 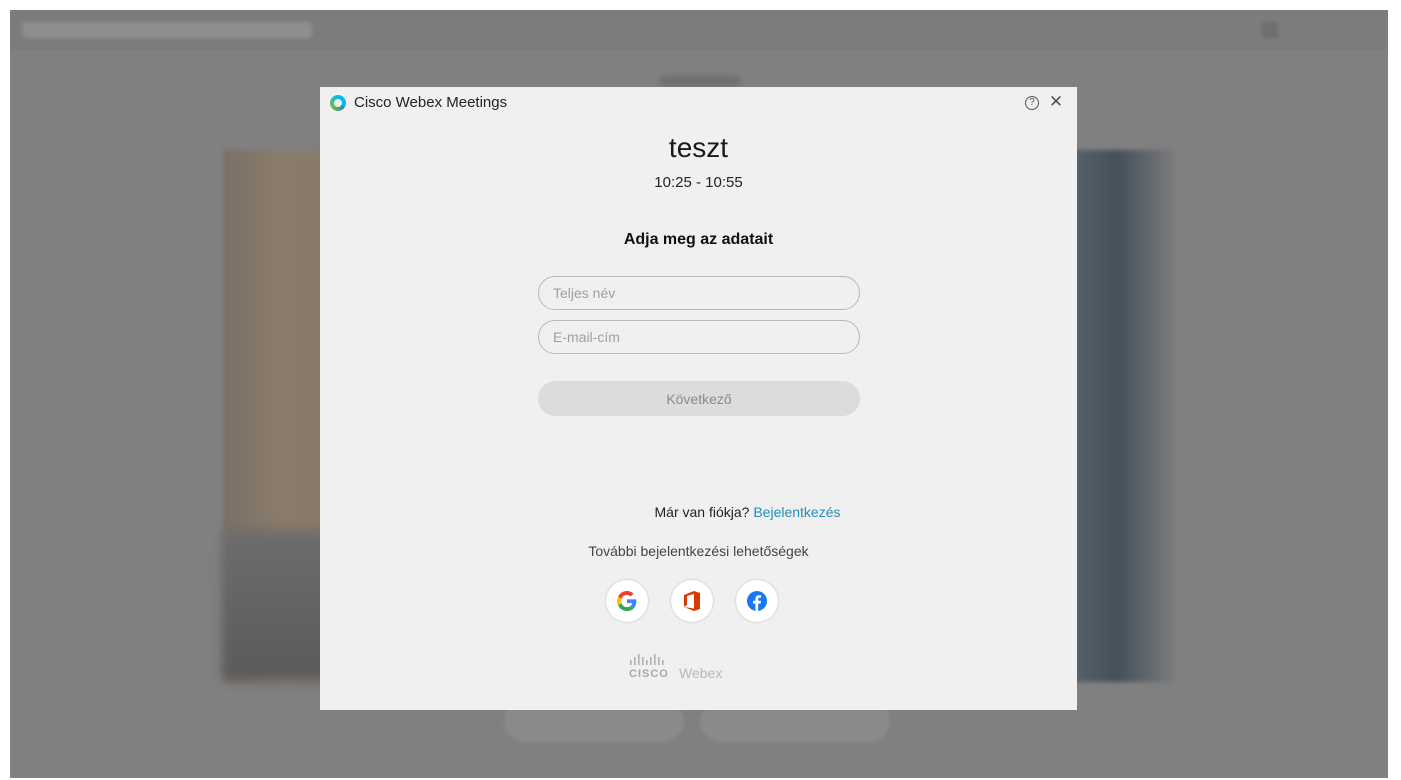 I want to click on next-button: Következő, so click(x=699, y=398).